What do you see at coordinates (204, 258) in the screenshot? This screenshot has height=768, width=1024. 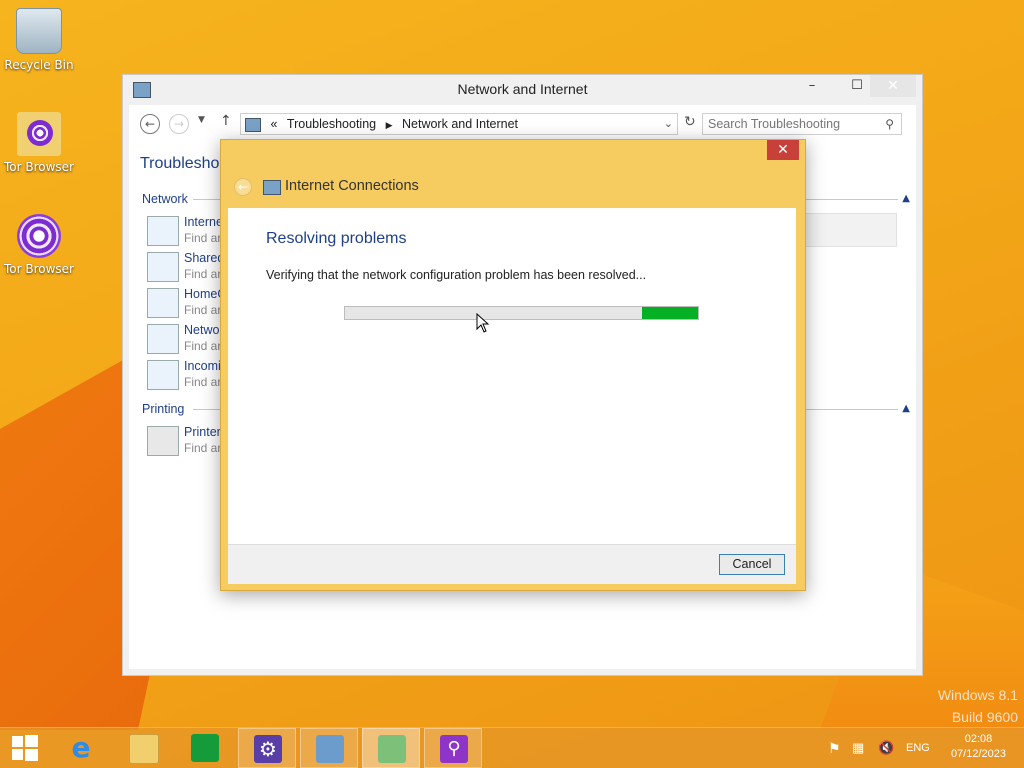 I see `list-item-title: Shared` at bounding box center [204, 258].